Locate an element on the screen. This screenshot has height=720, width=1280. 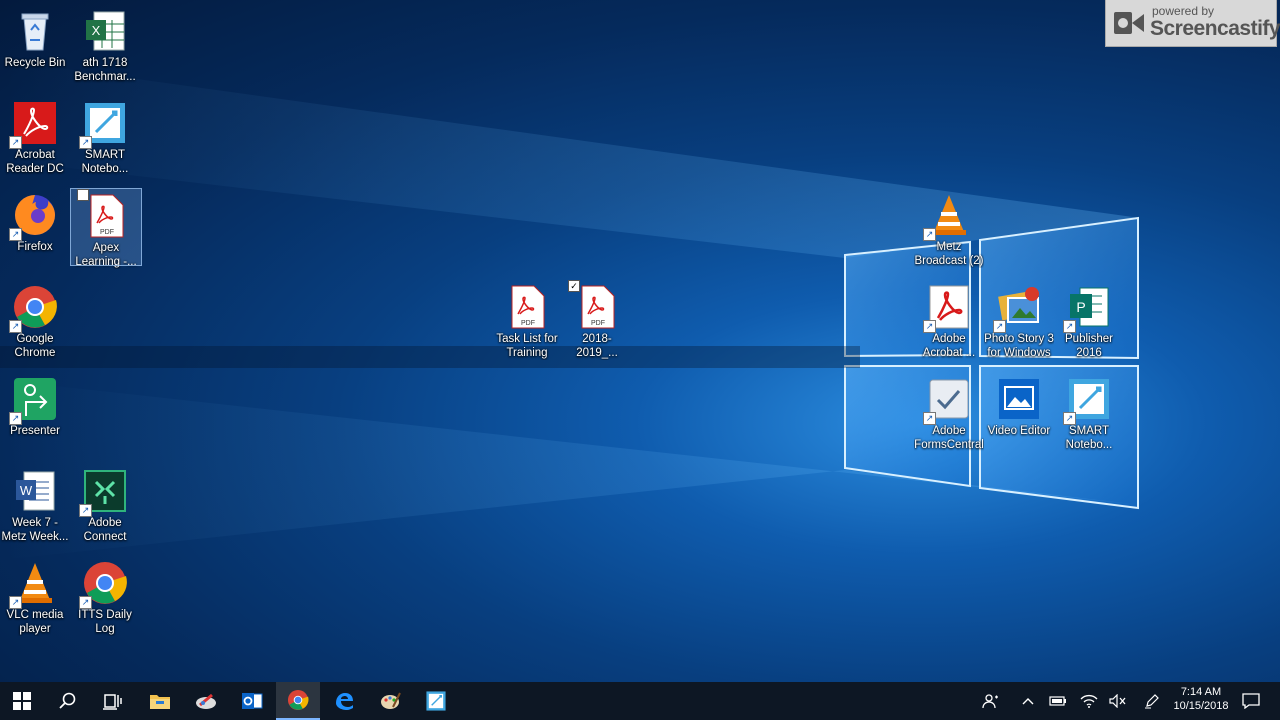
icon-label: Adobe Connect is located at coordinates (105, 530).